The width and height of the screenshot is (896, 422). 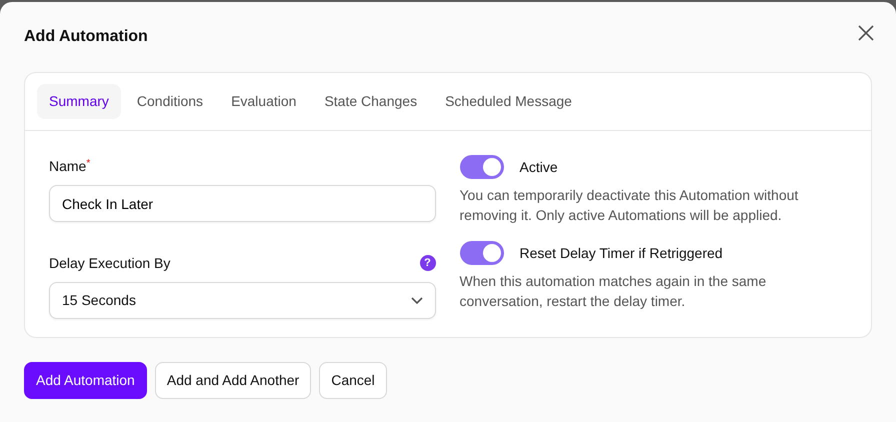 What do you see at coordinates (109, 263) in the screenshot?
I see `field-label: Delay Execution By` at bounding box center [109, 263].